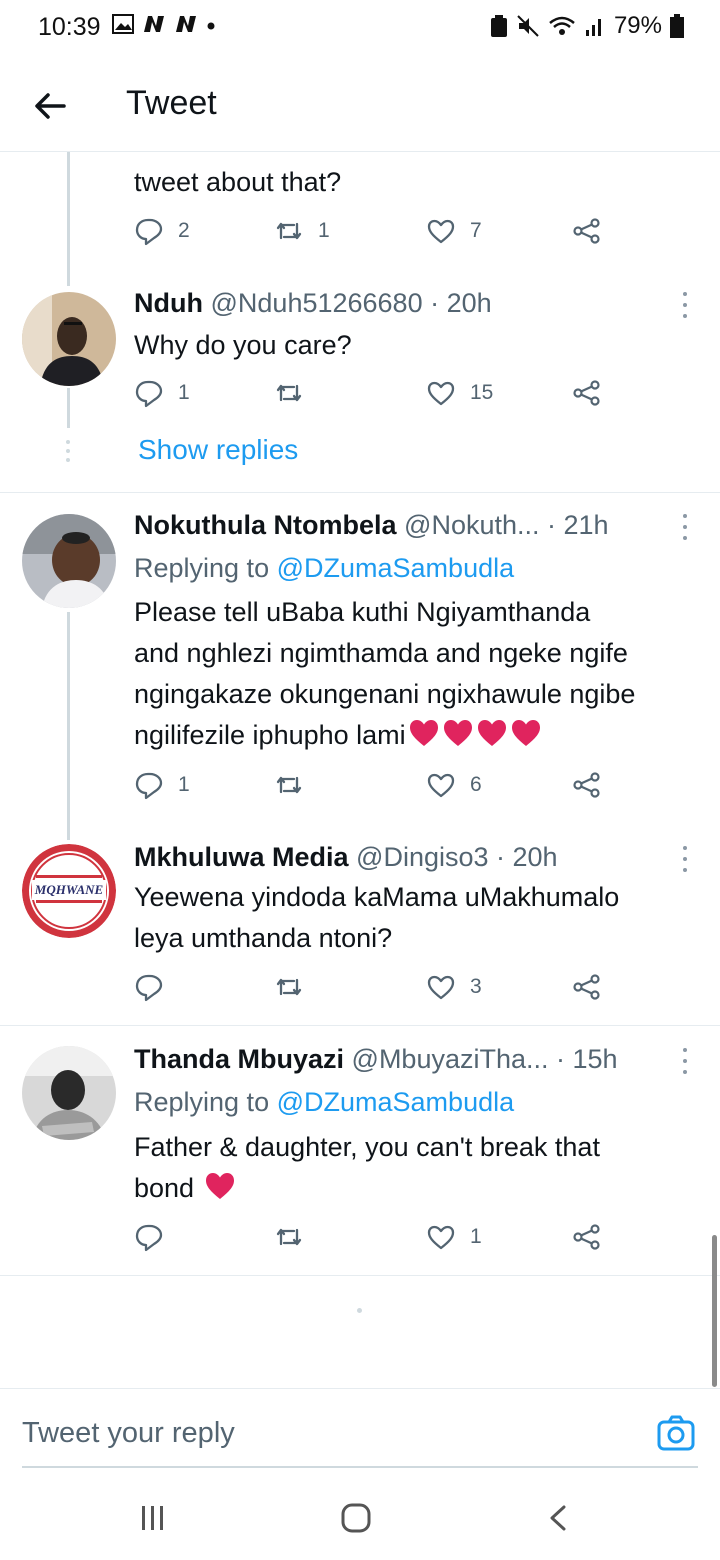  Describe the element at coordinates (202, 1102) in the screenshot. I see `replying-prefix: Replying to` at that location.